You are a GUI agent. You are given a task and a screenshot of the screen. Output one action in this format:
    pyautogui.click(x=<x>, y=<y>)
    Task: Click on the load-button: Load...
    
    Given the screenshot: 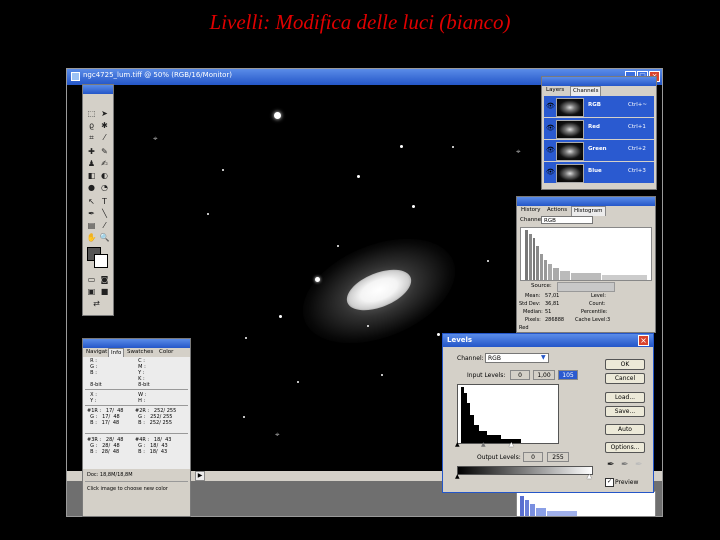 What is the action you would take?
    pyautogui.click(x=625, y=397)
    